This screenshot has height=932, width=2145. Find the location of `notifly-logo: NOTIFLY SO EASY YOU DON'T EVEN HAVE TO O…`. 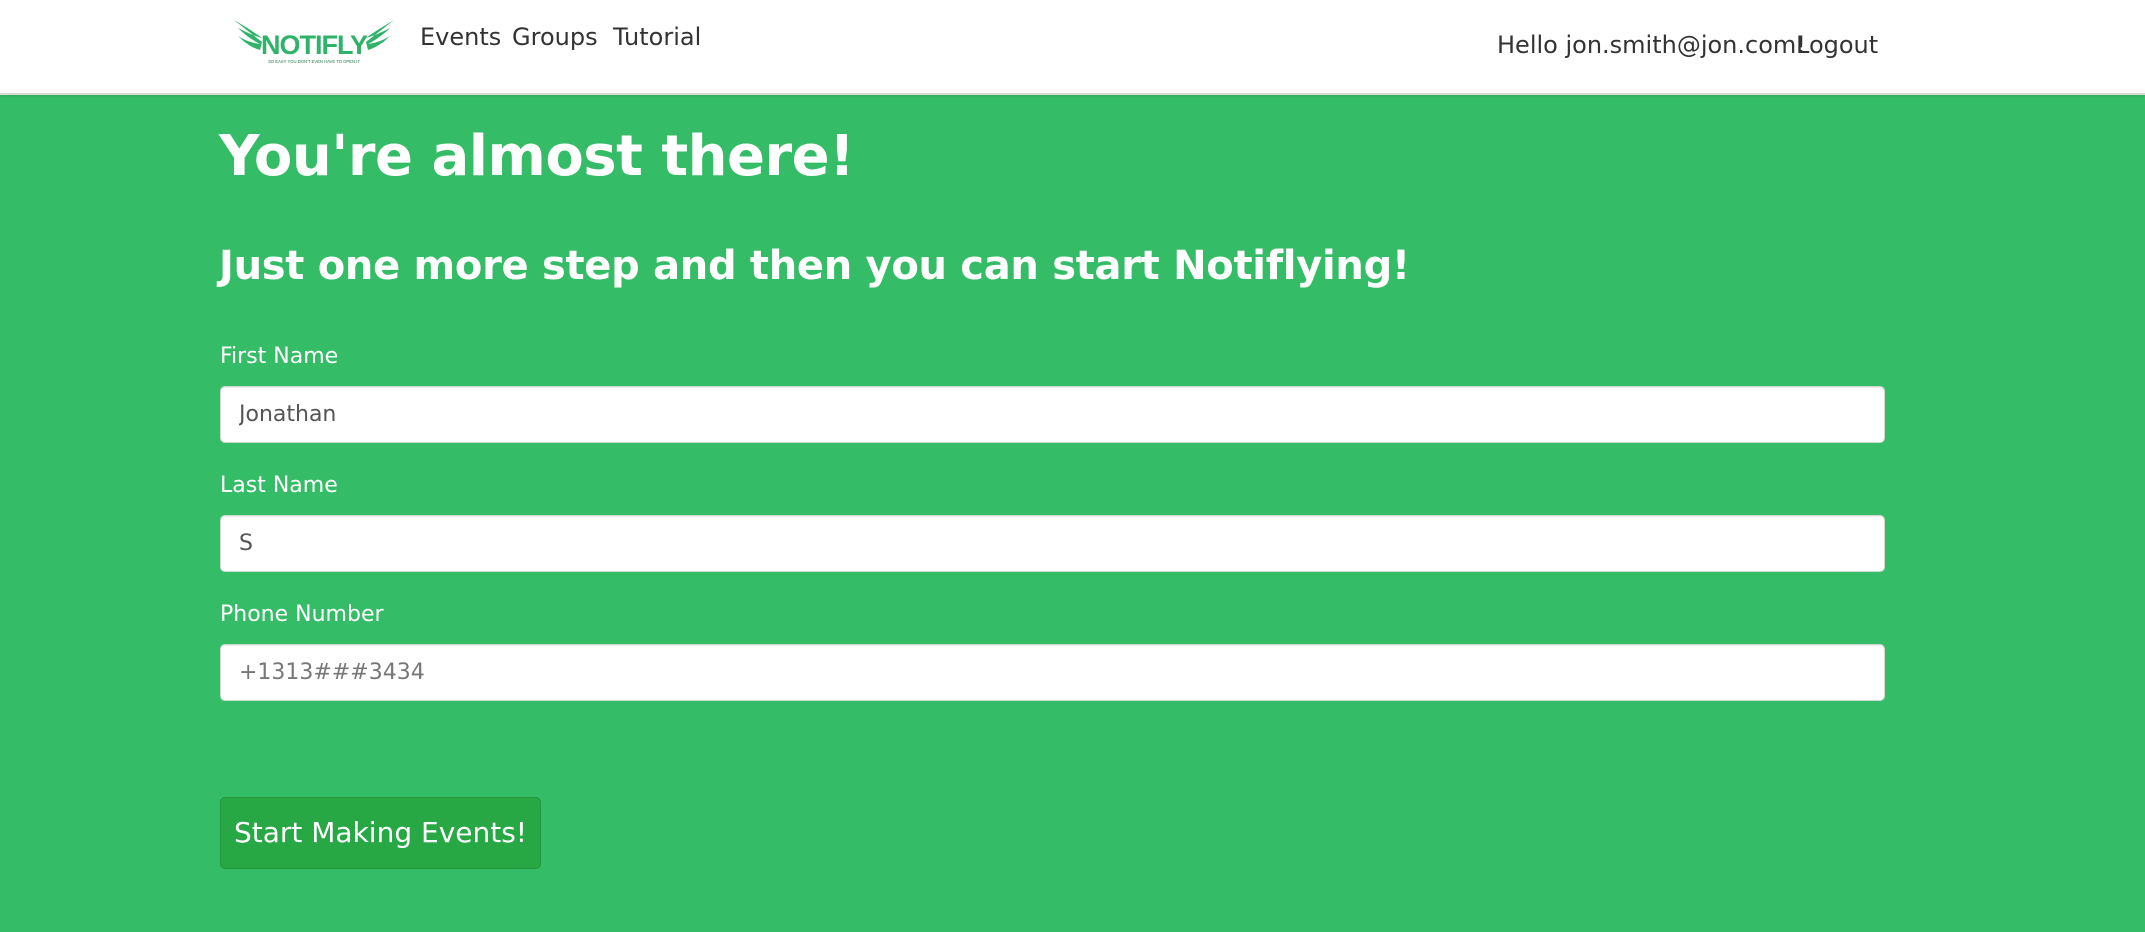

notifly-logo: NOTIFLY SO EASY YOU DON'T EVEN HAVE TO O… is located at coordinates (314, 43).